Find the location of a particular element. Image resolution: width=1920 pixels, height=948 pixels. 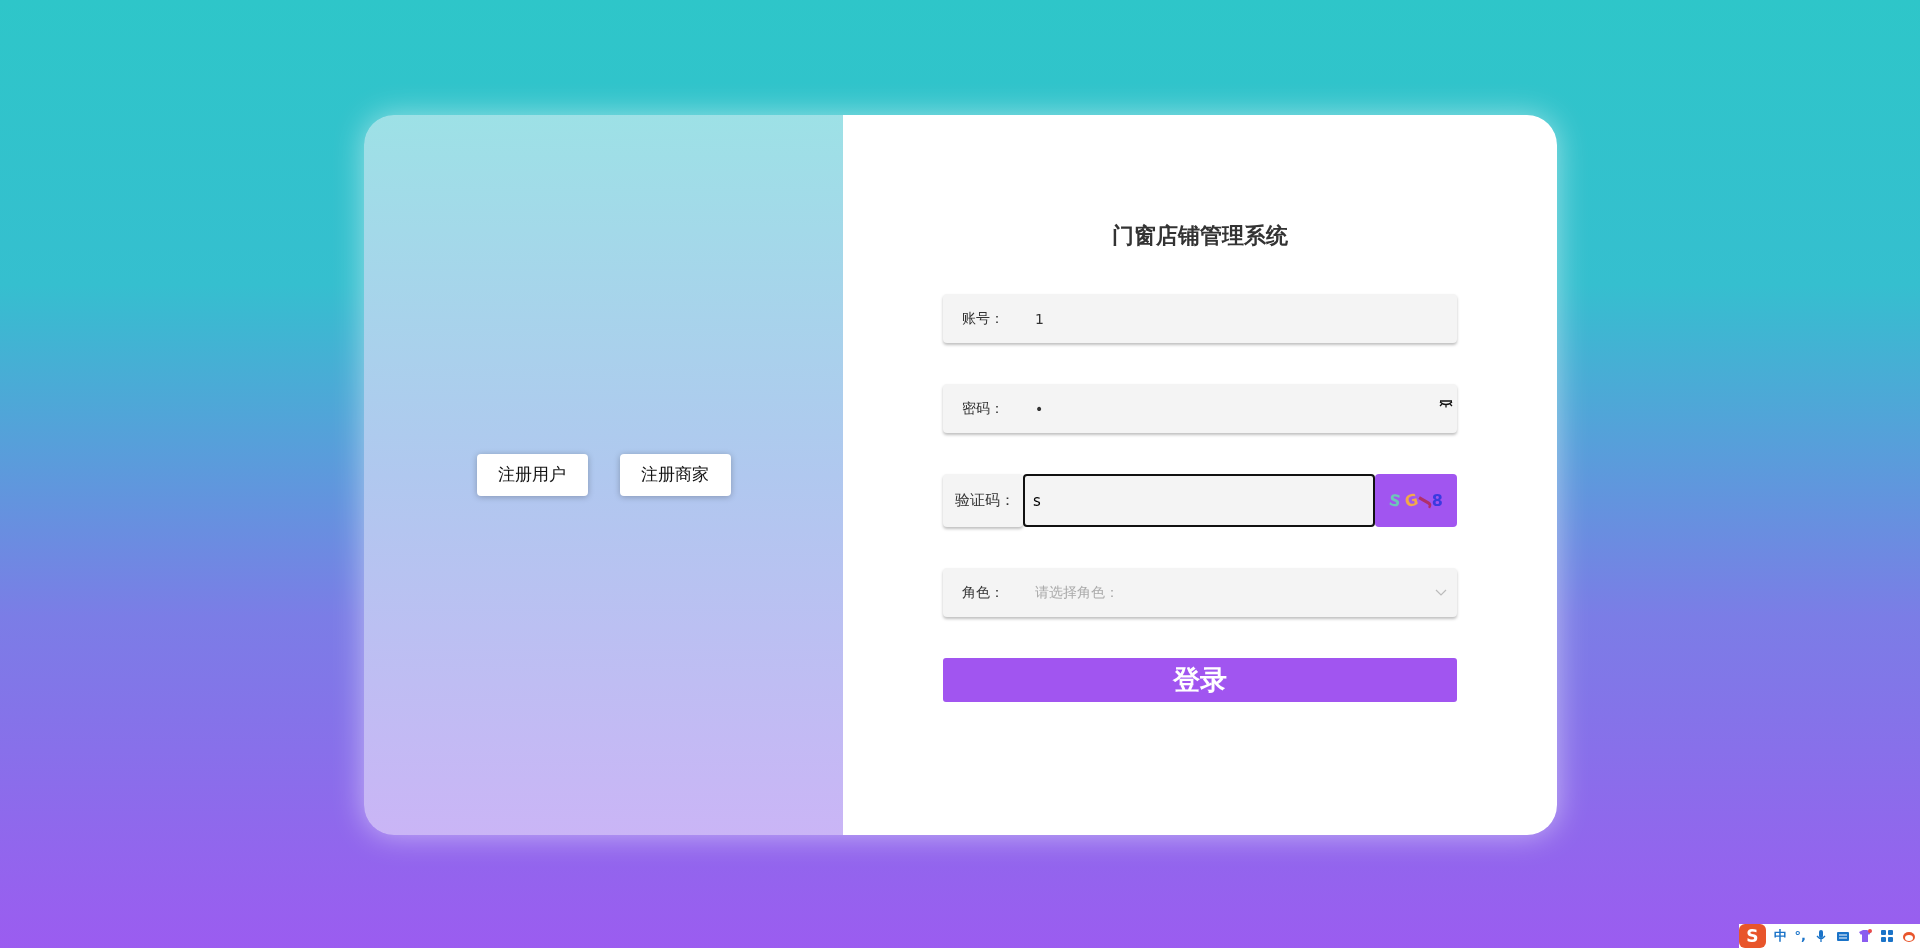

text-input: 账号： 1 is located at coordinates (1200, 318).